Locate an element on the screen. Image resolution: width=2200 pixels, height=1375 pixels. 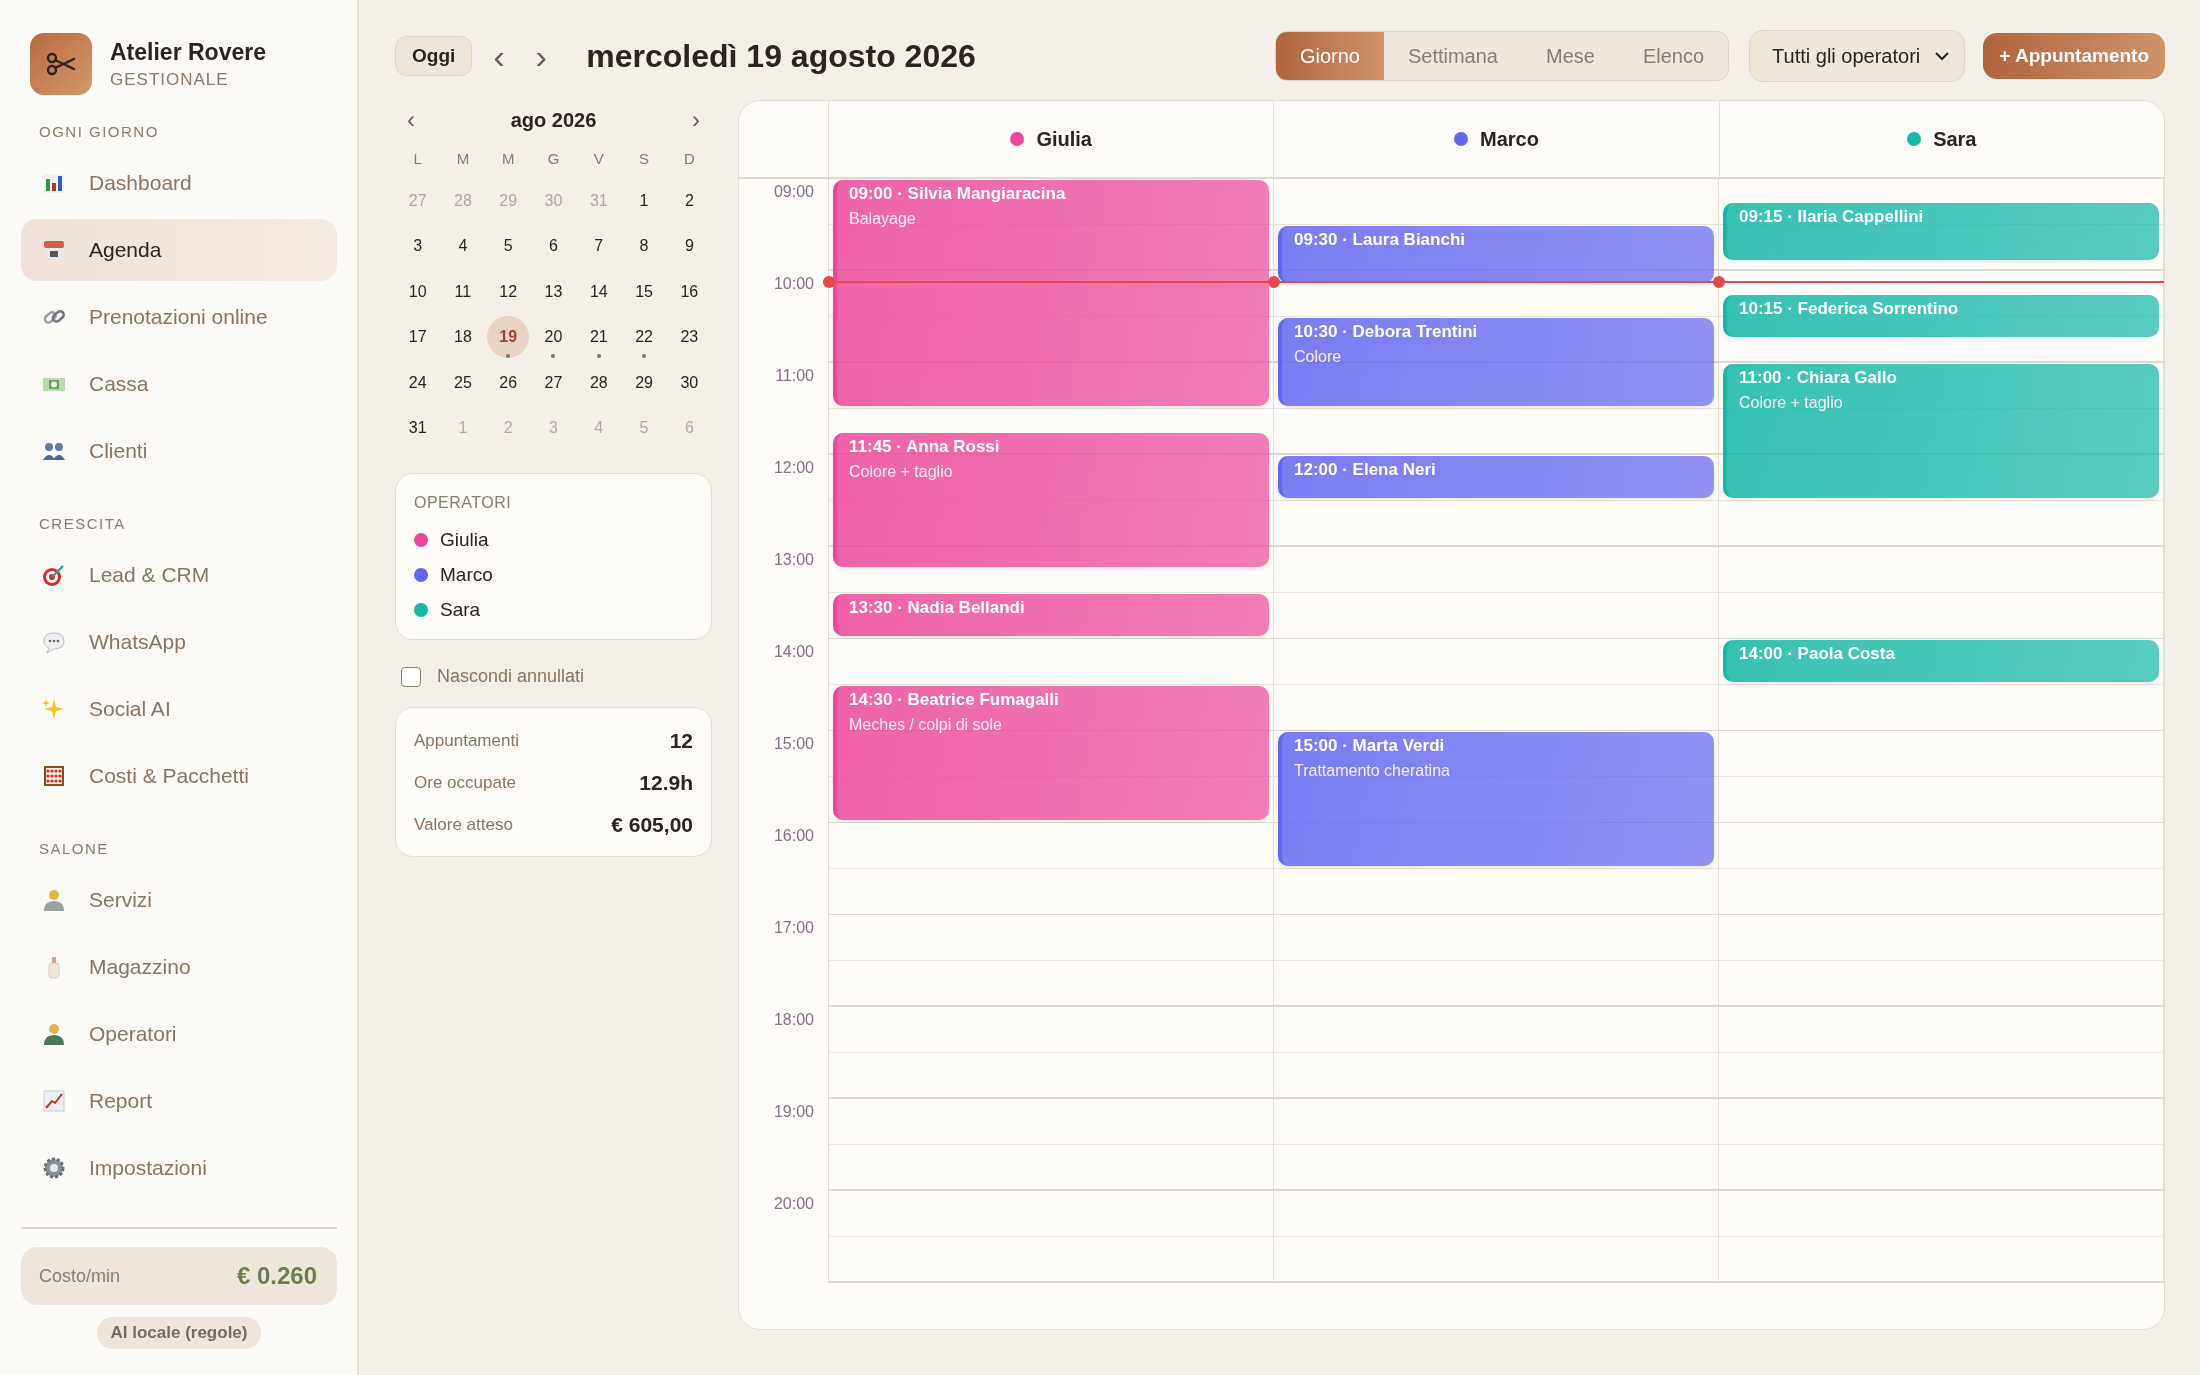
time-label: 19:00 is located at coordinates (793, 1112).